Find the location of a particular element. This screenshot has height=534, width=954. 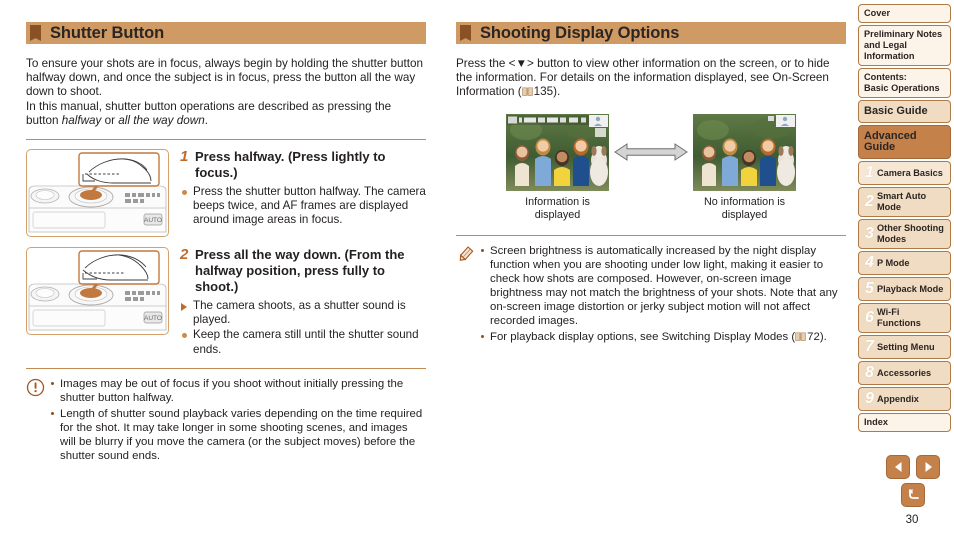

sidebar-label-advanced-guide: Advanced Guide is located at coordinates (890, 141).